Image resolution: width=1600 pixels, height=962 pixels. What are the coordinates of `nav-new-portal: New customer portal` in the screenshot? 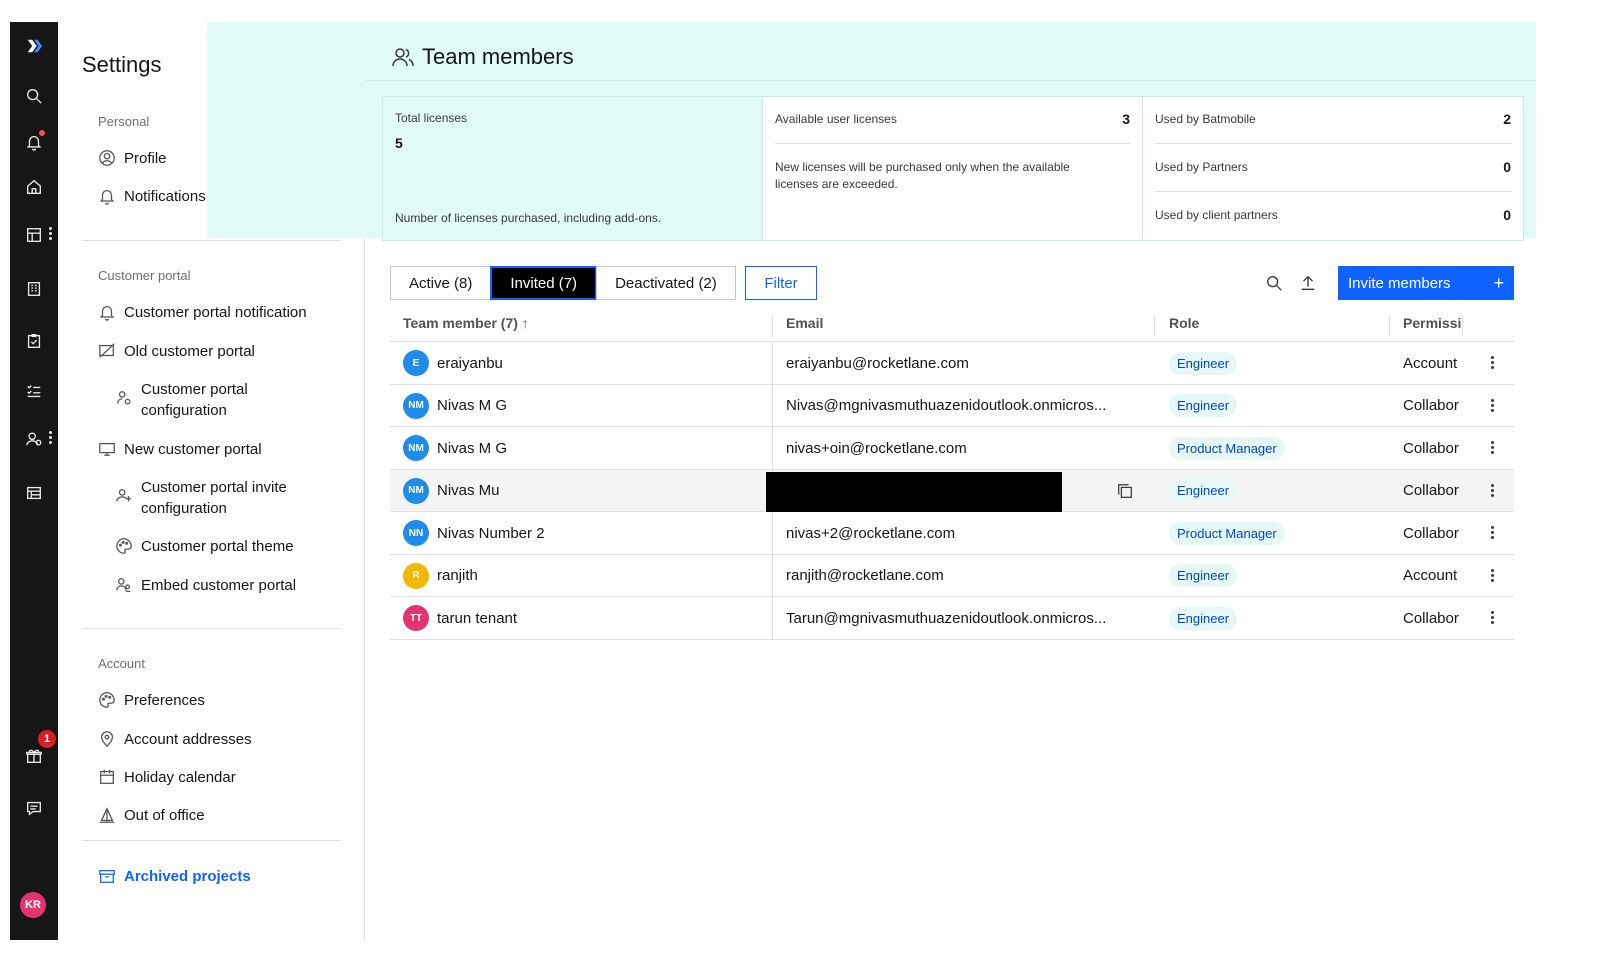 It's located at (180, 449).